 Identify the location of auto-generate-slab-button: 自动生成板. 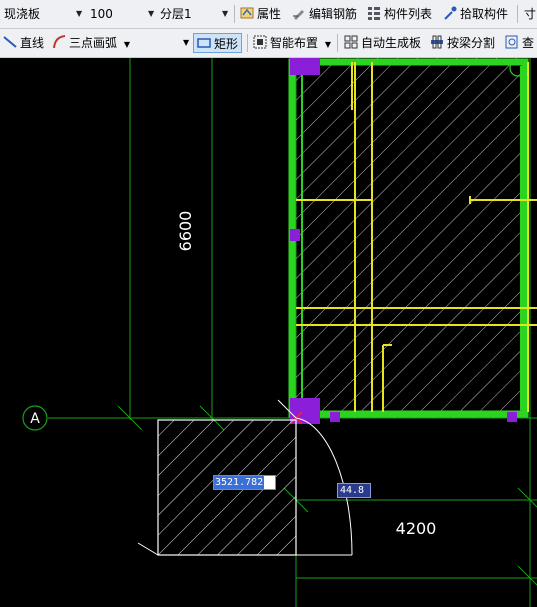
(382, 43).